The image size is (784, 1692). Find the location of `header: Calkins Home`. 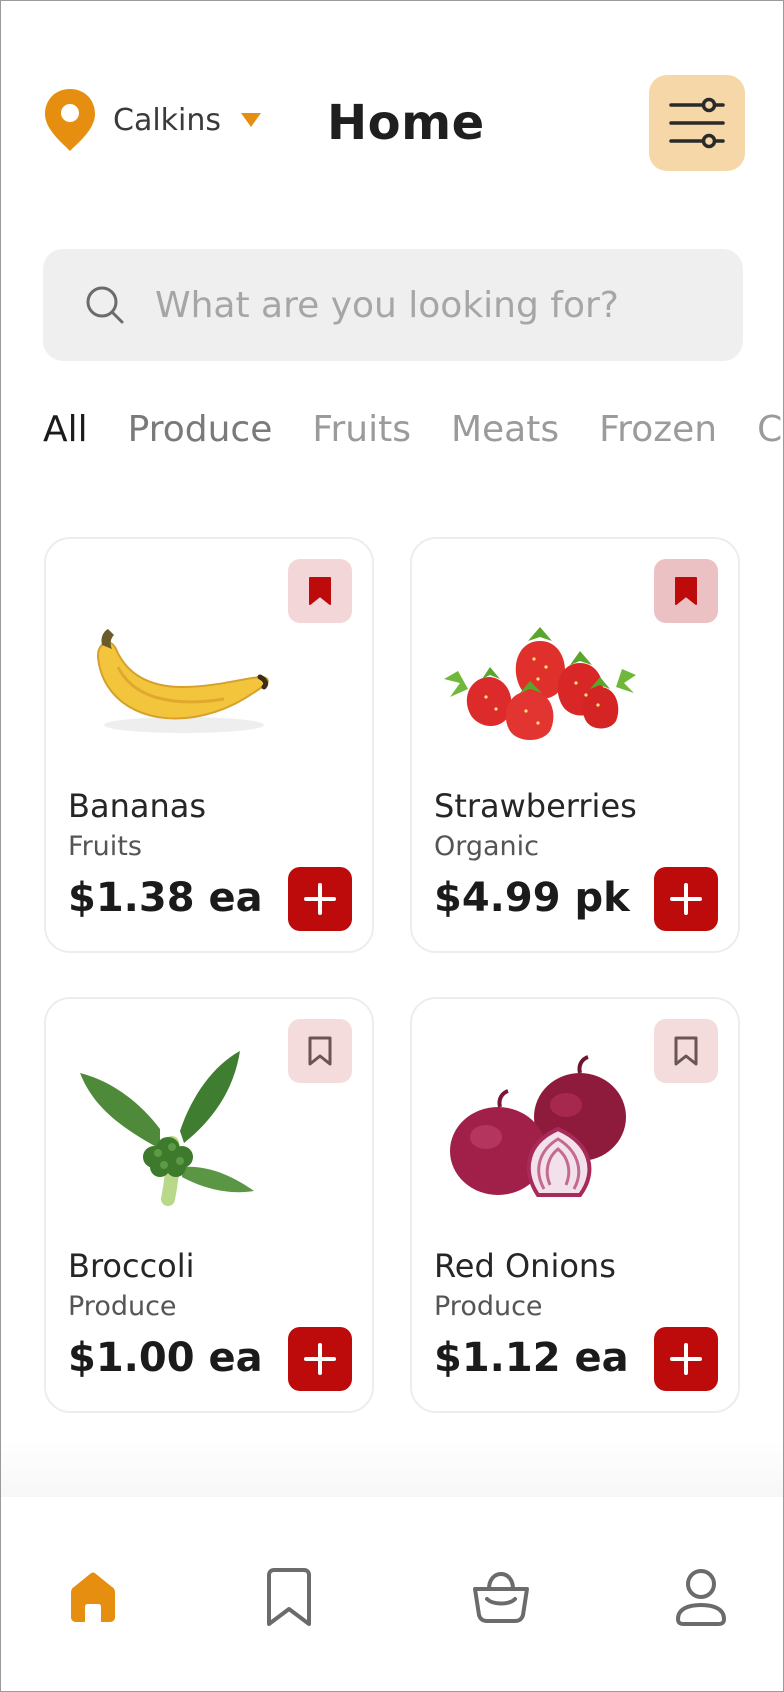

header: Calkins Home is located at coordinates (392, 101).